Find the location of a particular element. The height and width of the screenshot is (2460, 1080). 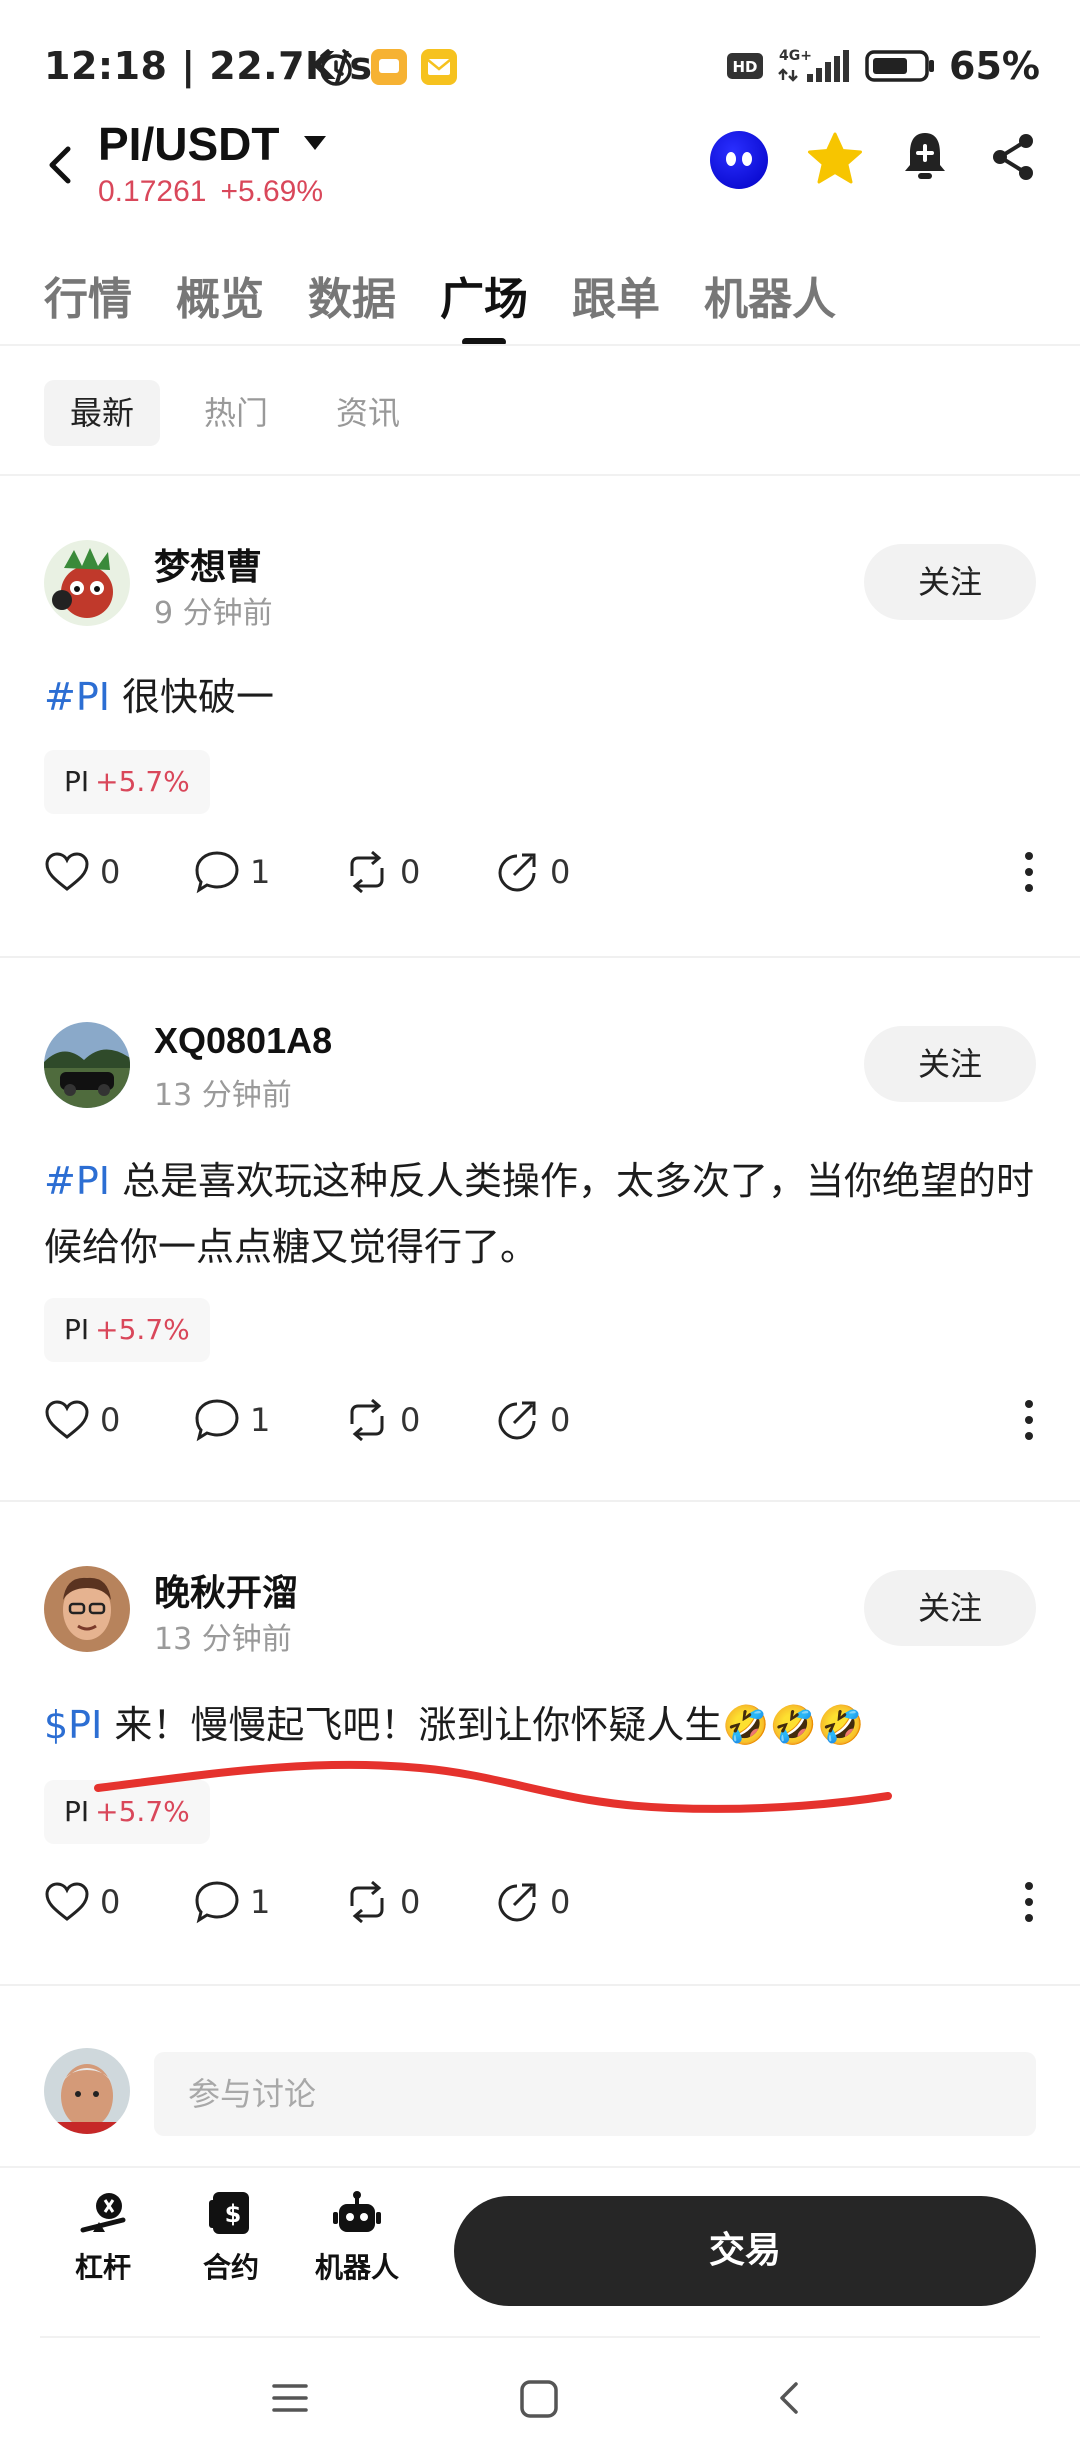

toolbar-leverage: 杠杆 is located at coordinates (103, 2238).